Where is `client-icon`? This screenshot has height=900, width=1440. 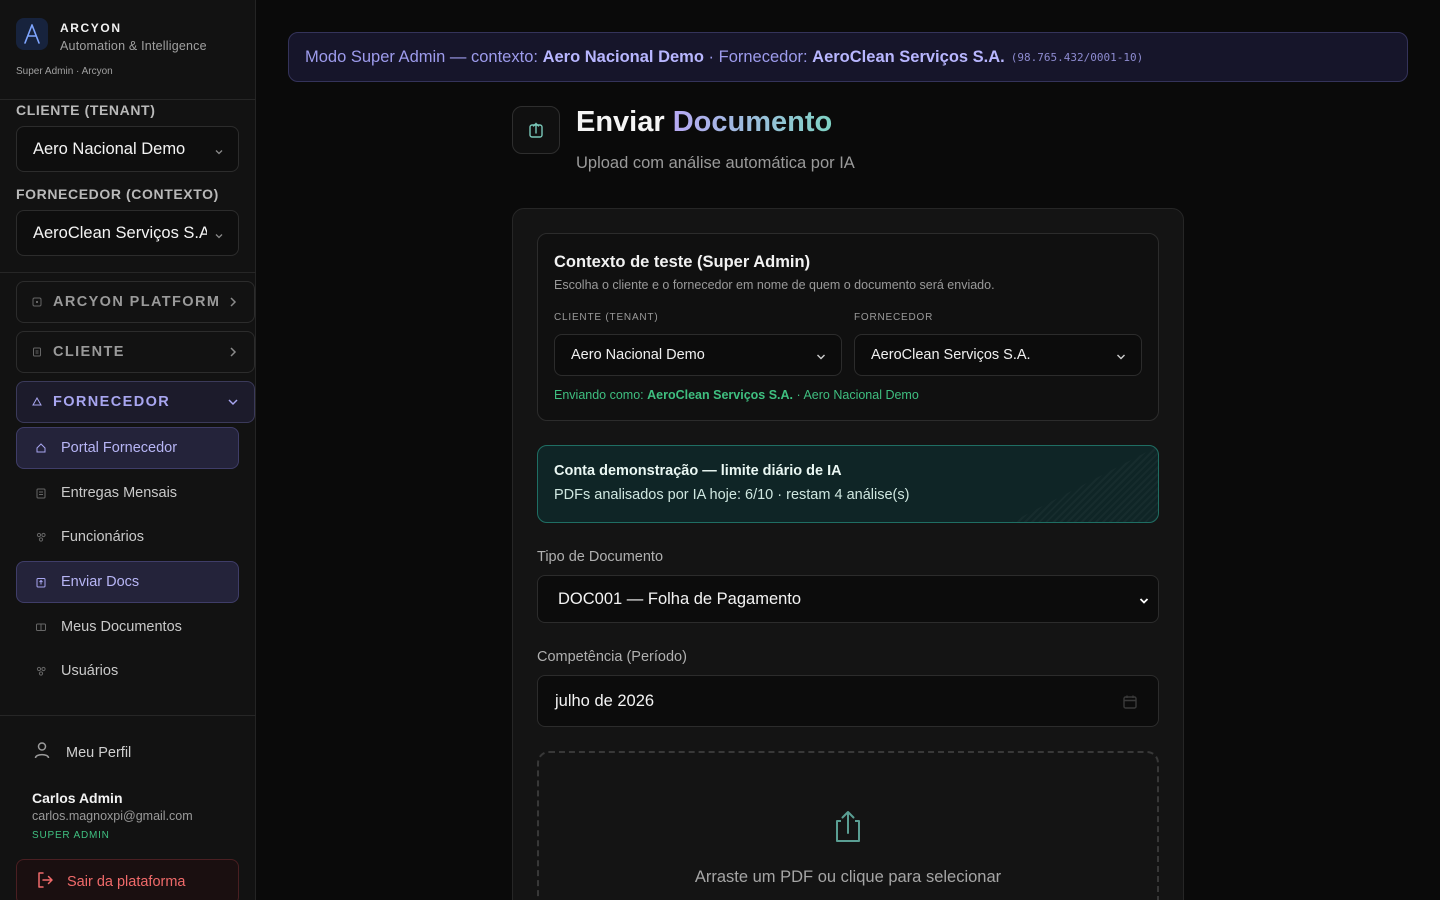 client-icon is located at coordinates (37, 352).